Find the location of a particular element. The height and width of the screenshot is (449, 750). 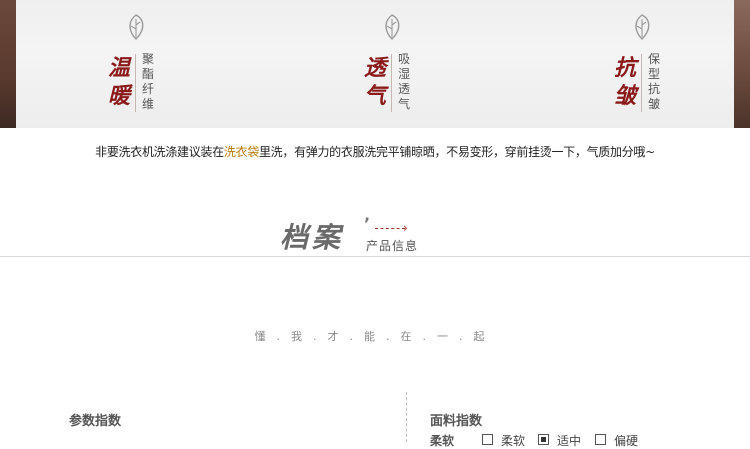

section-heading: 档案 ’ › 产品信息 is located at coordinates (360, 234).